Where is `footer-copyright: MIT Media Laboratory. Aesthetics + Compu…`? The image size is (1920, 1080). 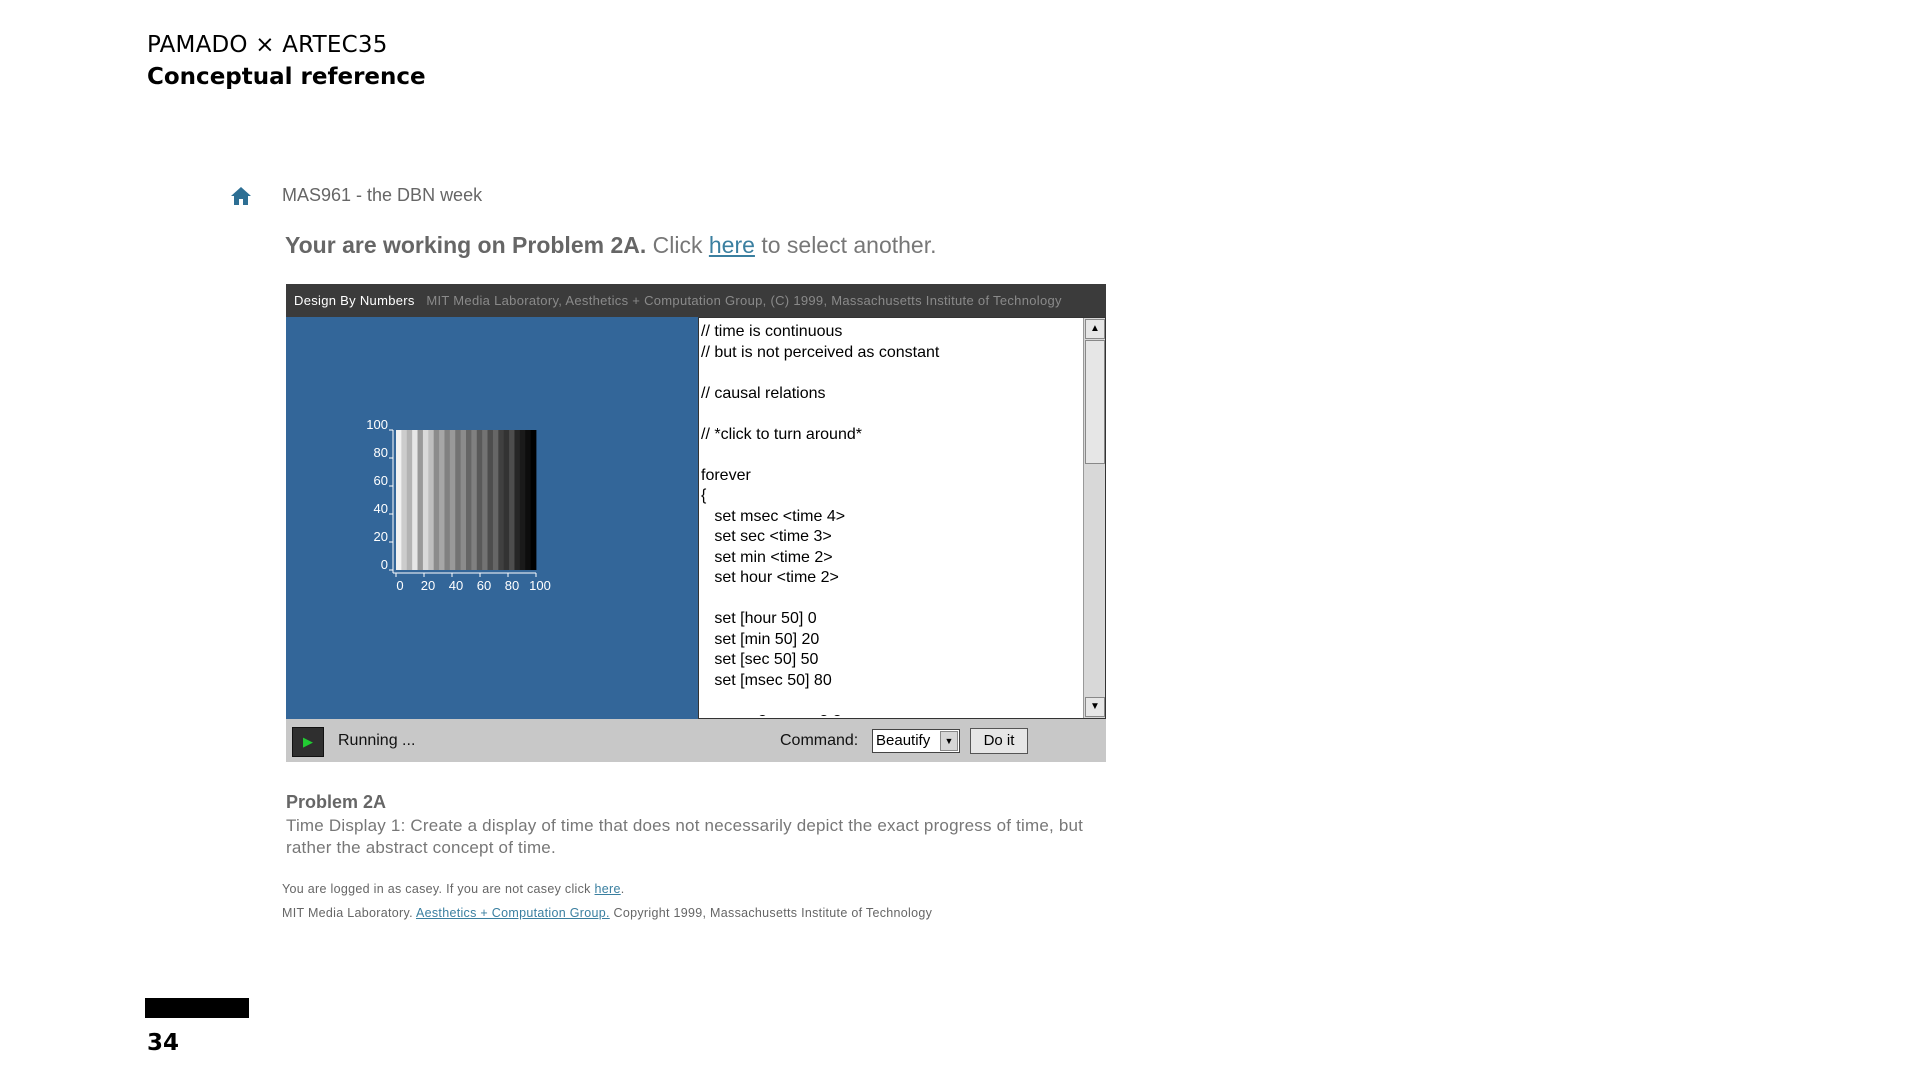
footer-copyright: MIT Media Laboratory. Aesthetics + Compu… is located at coordinates (607, 913).